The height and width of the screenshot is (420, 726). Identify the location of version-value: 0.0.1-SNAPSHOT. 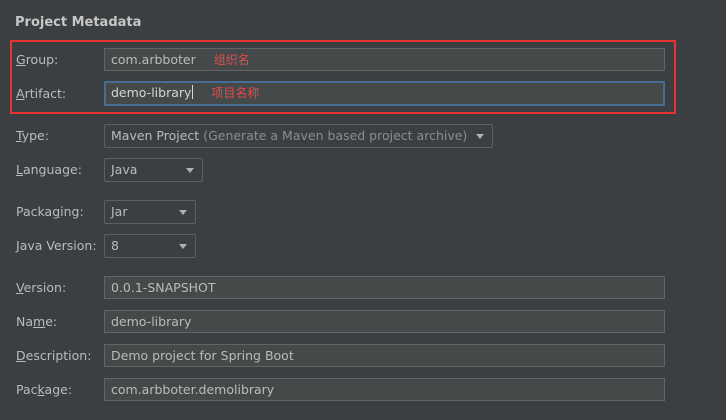
(163, 287).